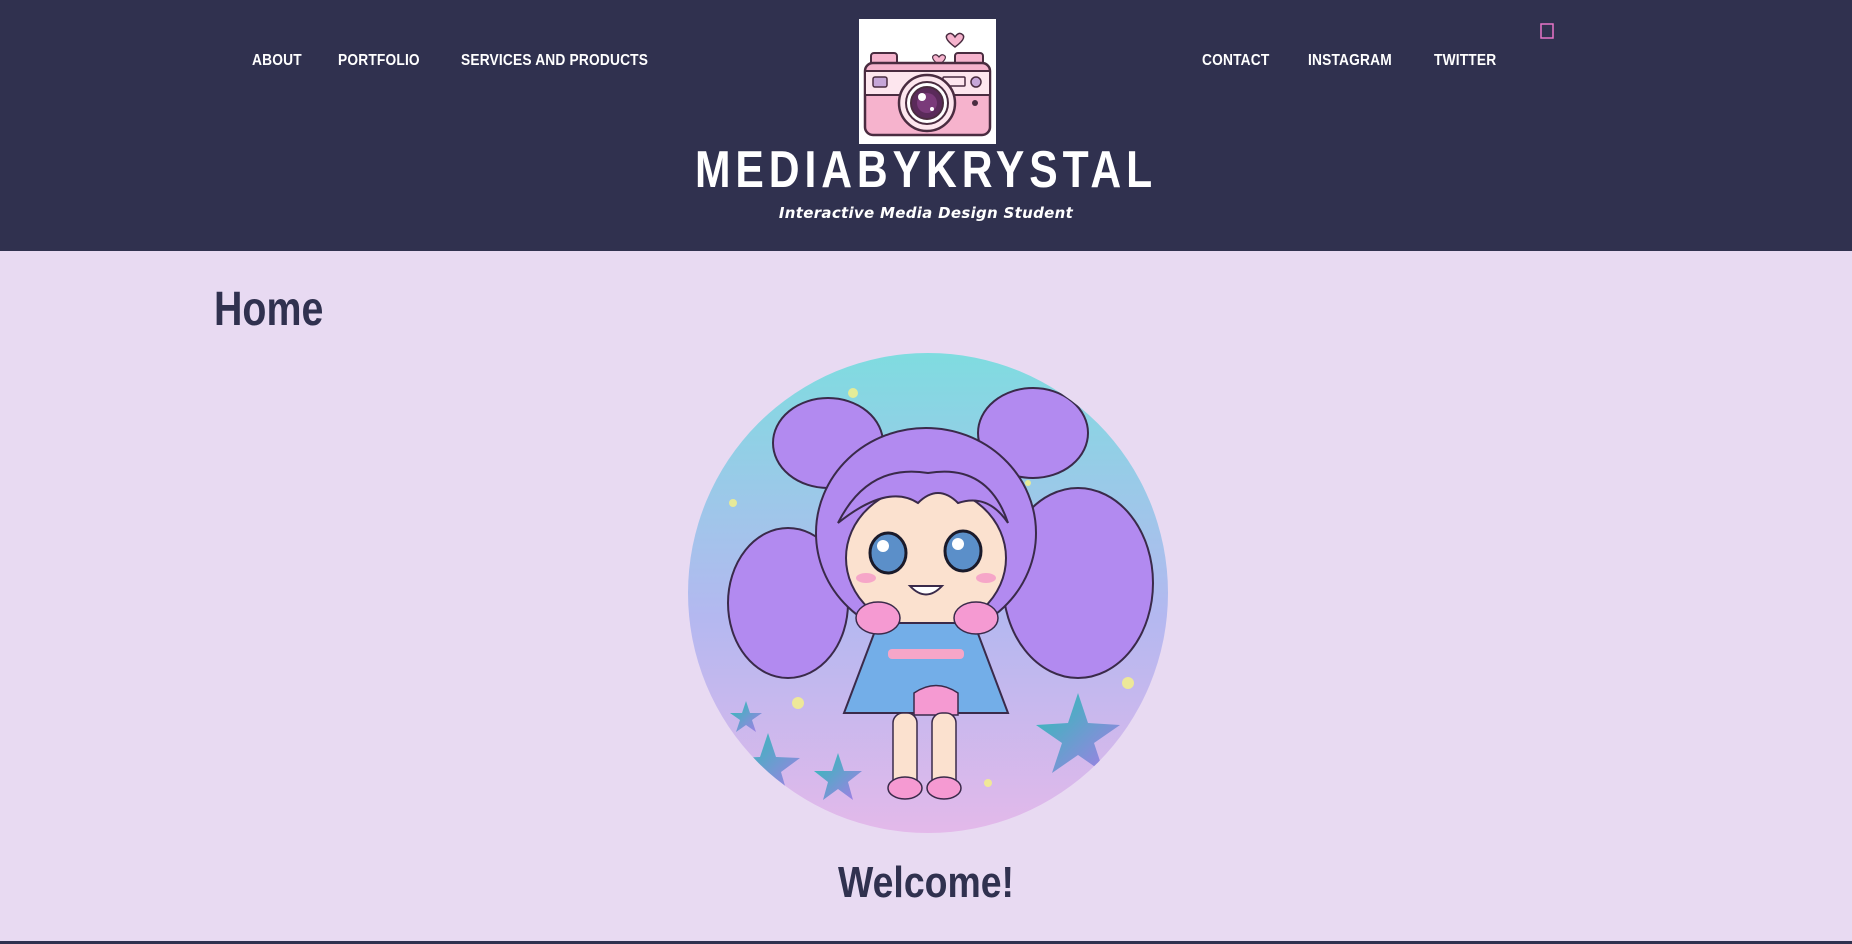 This screenshot has width=1852, height=944. I want to click on nav-link-twitter: TWITTER, so click(1465, 61).